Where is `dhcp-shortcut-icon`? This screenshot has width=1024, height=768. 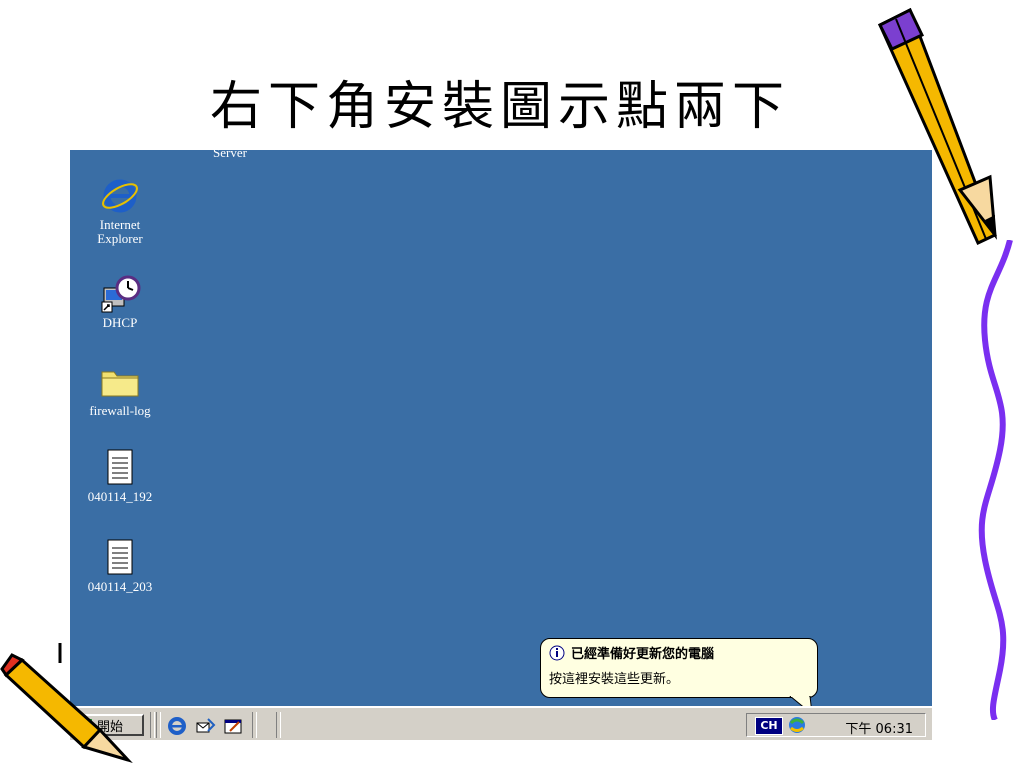
dhcp-shortcut-icon is located at coordinates (121, 294).